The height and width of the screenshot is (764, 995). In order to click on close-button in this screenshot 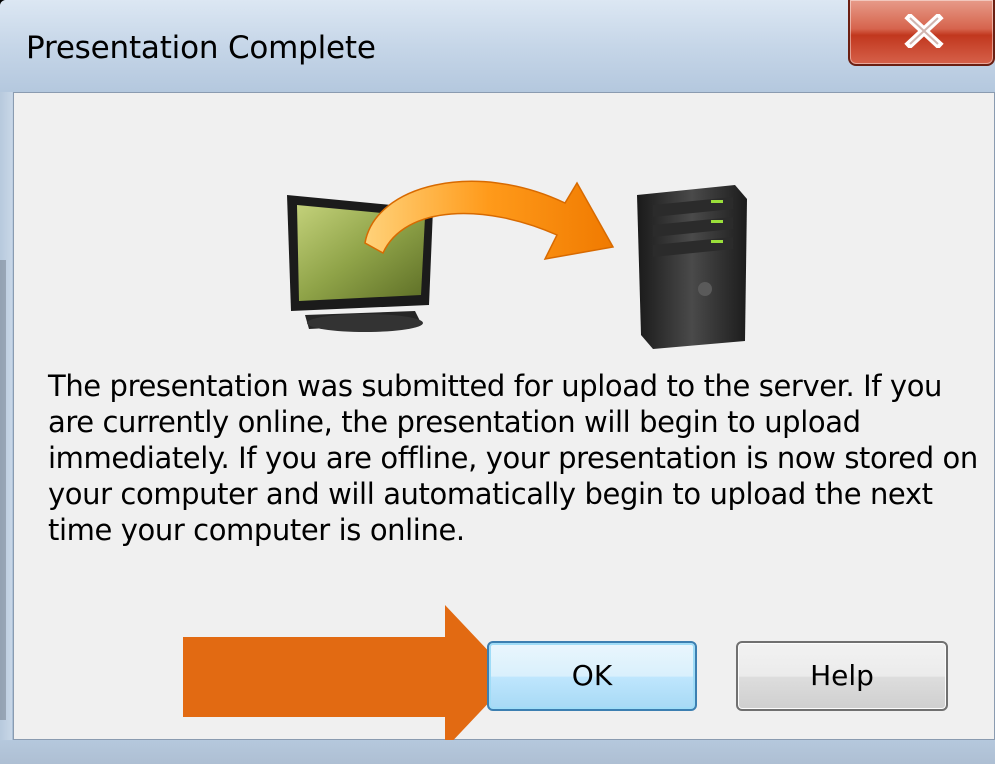, I will do `click(921, 33)`.